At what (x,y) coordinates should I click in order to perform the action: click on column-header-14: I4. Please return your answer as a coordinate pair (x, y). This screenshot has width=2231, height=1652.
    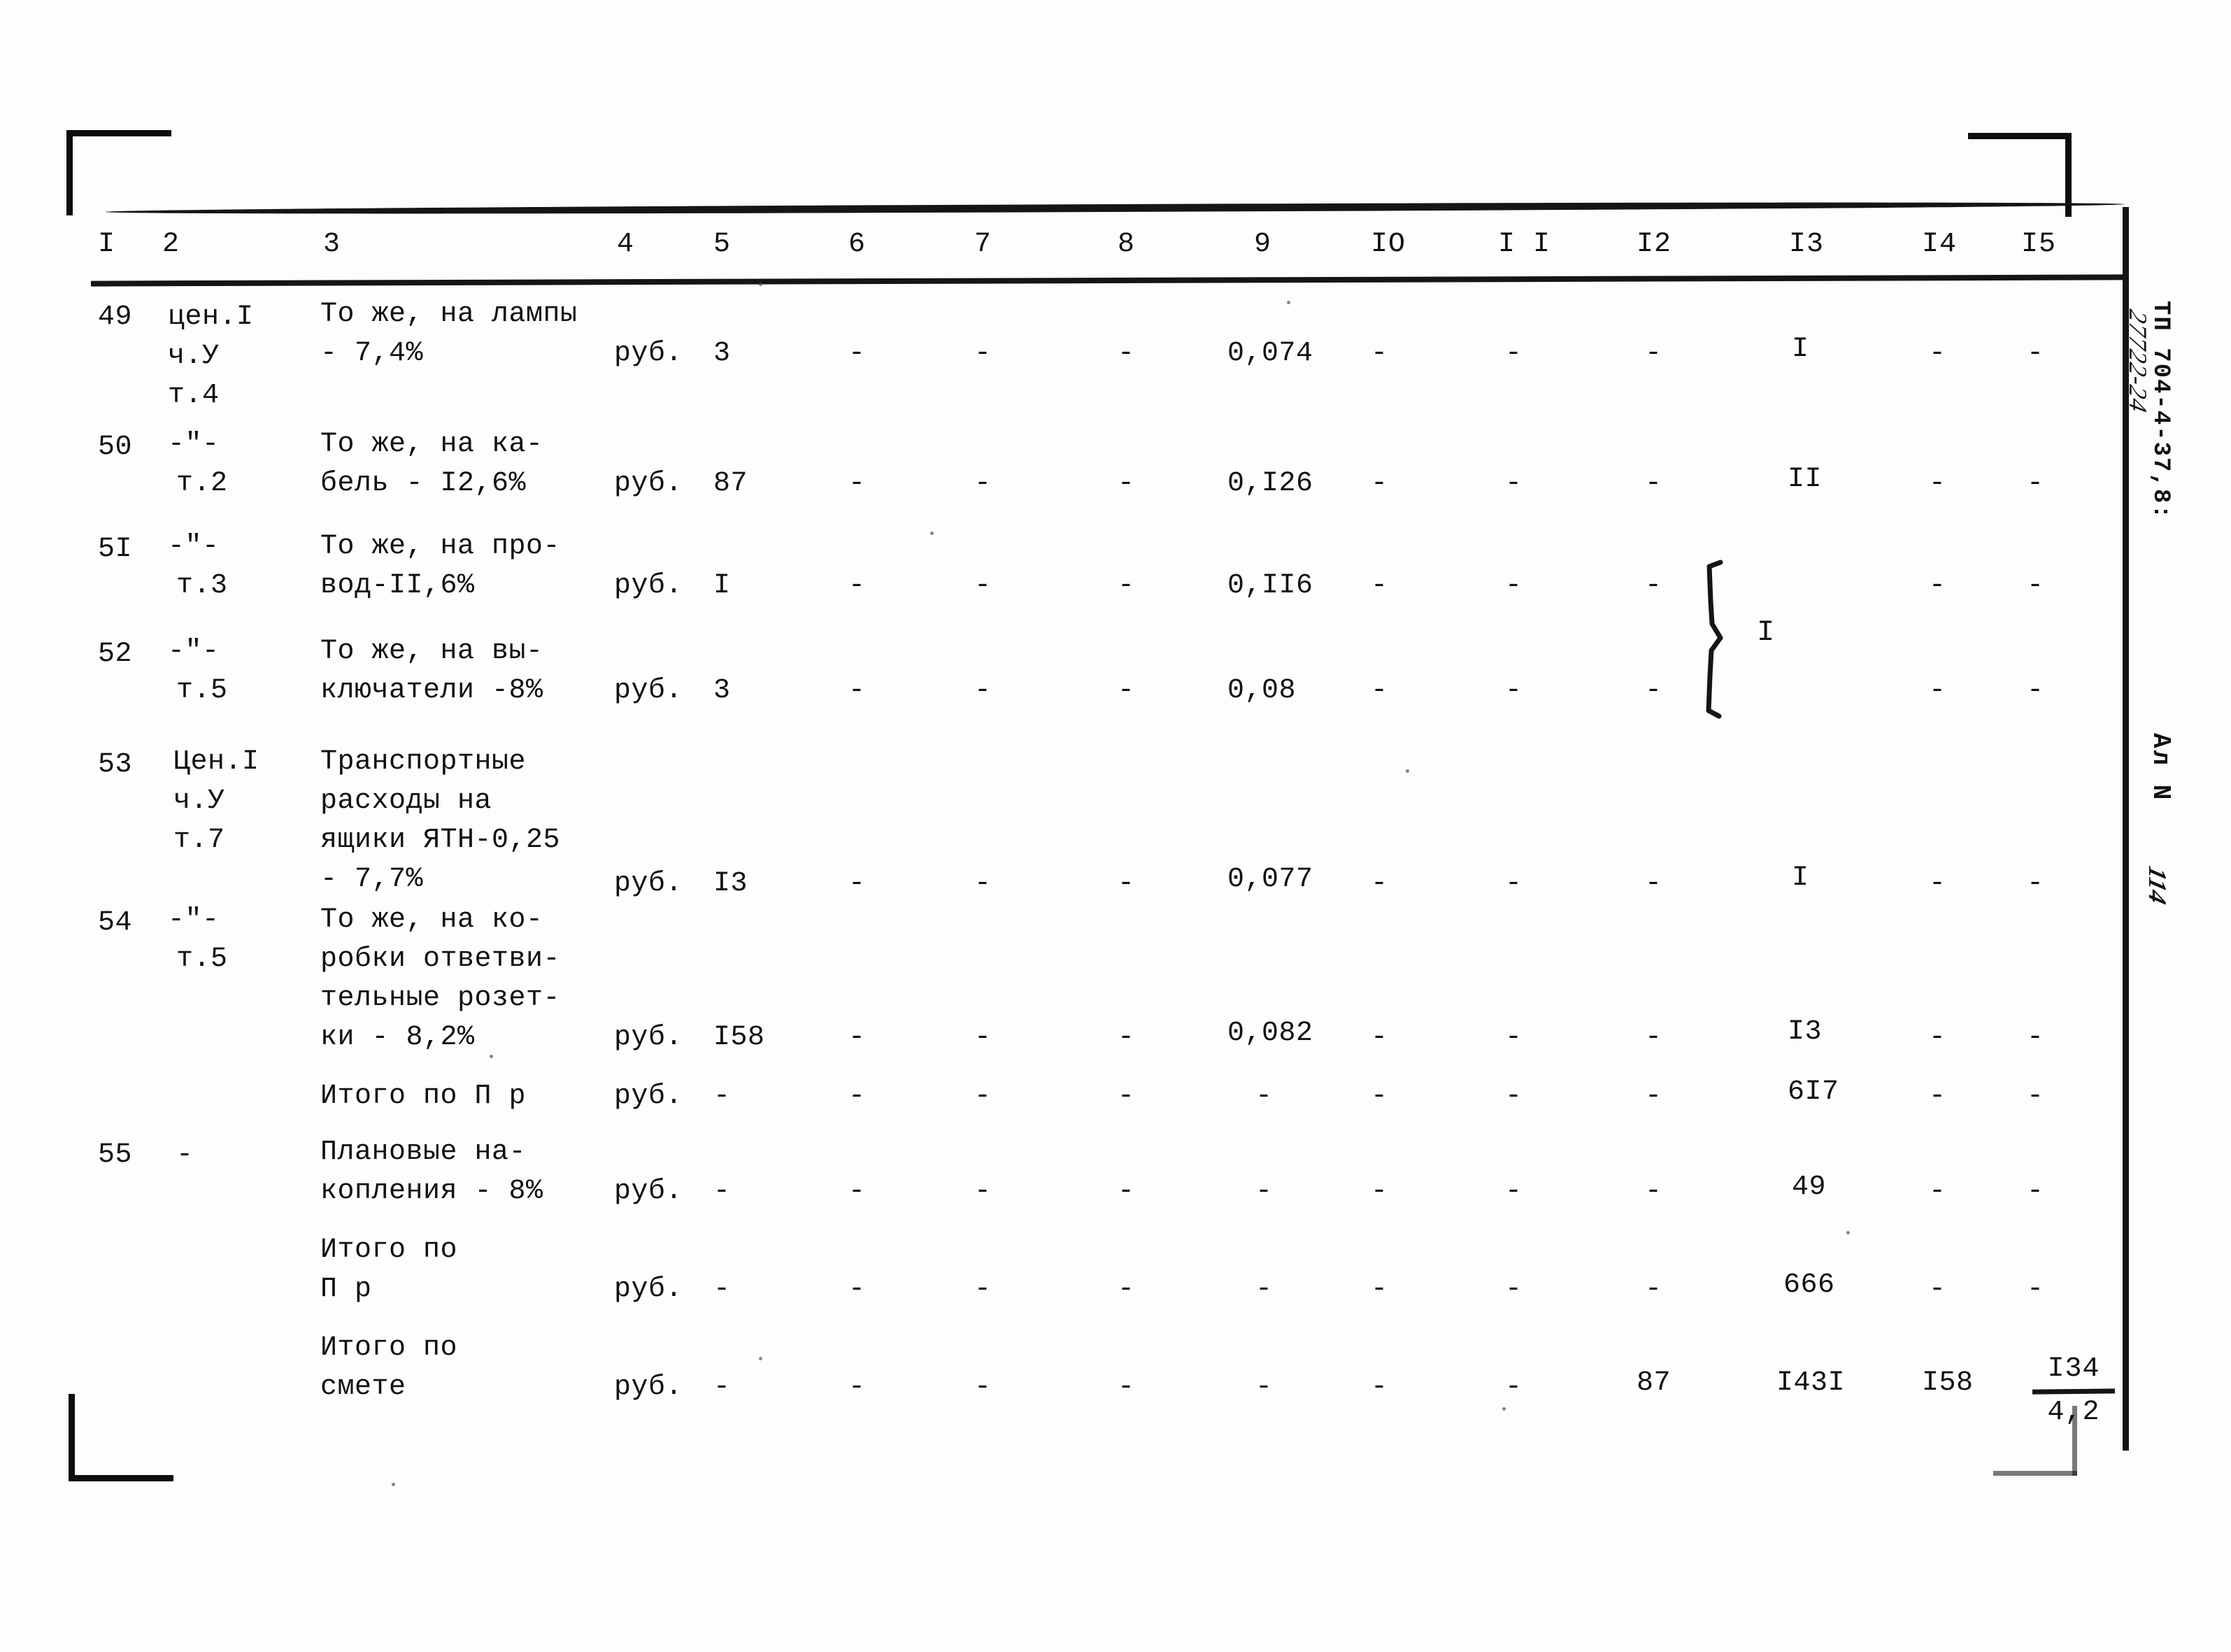
    Looking at the image, I should click on (1940, 244).